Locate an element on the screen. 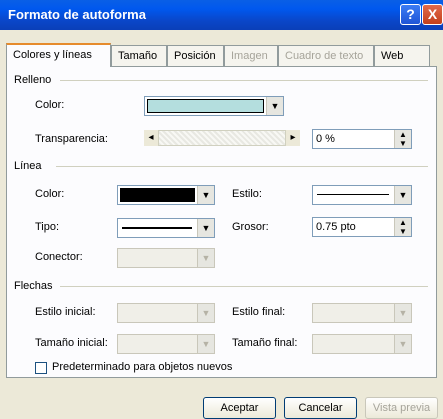 This screenshot has height=419, width=443. grosor-label: Grosor: is located at coordinates (250, 227).